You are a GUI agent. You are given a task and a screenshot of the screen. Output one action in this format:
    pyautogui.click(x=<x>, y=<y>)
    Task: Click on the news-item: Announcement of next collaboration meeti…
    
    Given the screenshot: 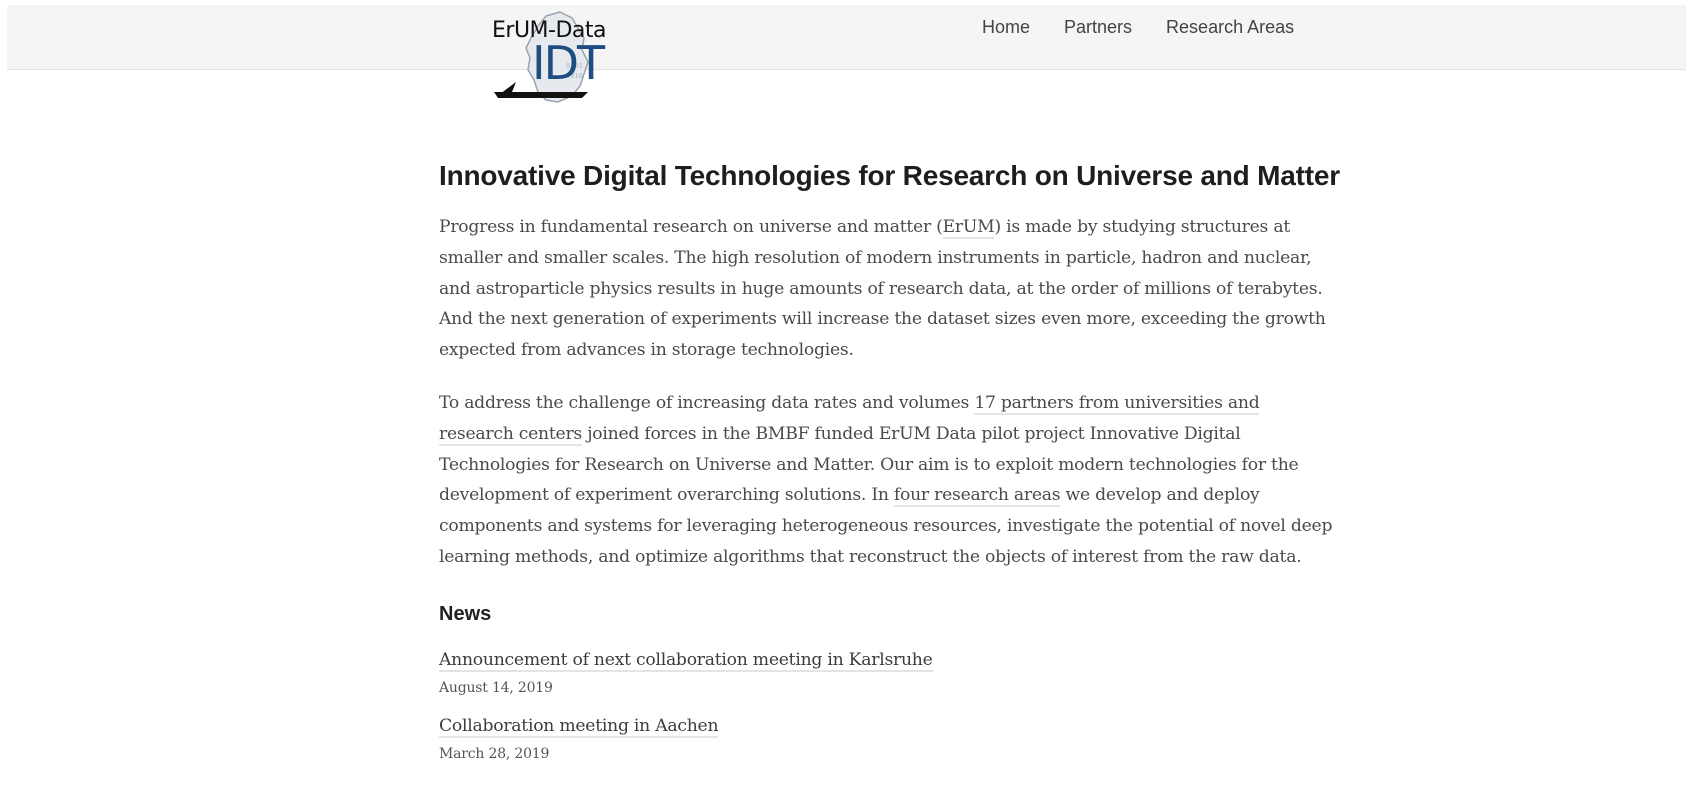 What is the action you would take?
    pyautogui.click(x=889, y=672)
    